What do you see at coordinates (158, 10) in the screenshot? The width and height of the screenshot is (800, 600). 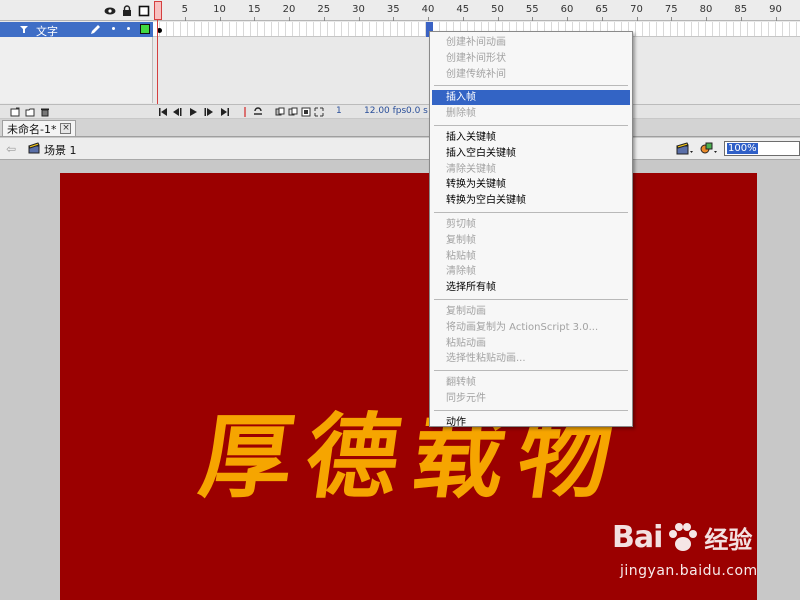 I see `playhead` at bounding box center [158, 10].